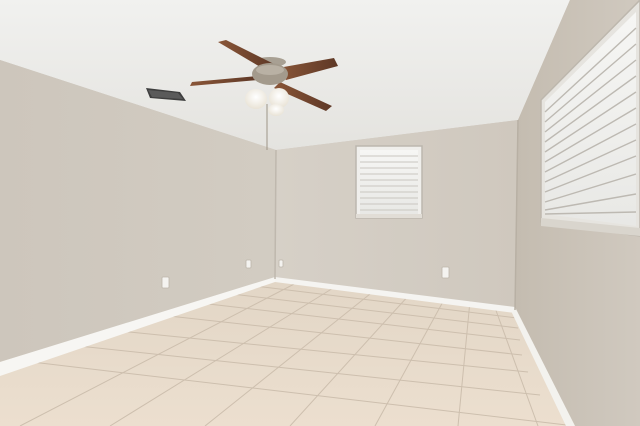 The image size is (640, 426). I want to click on back-window, so click(389, 182).